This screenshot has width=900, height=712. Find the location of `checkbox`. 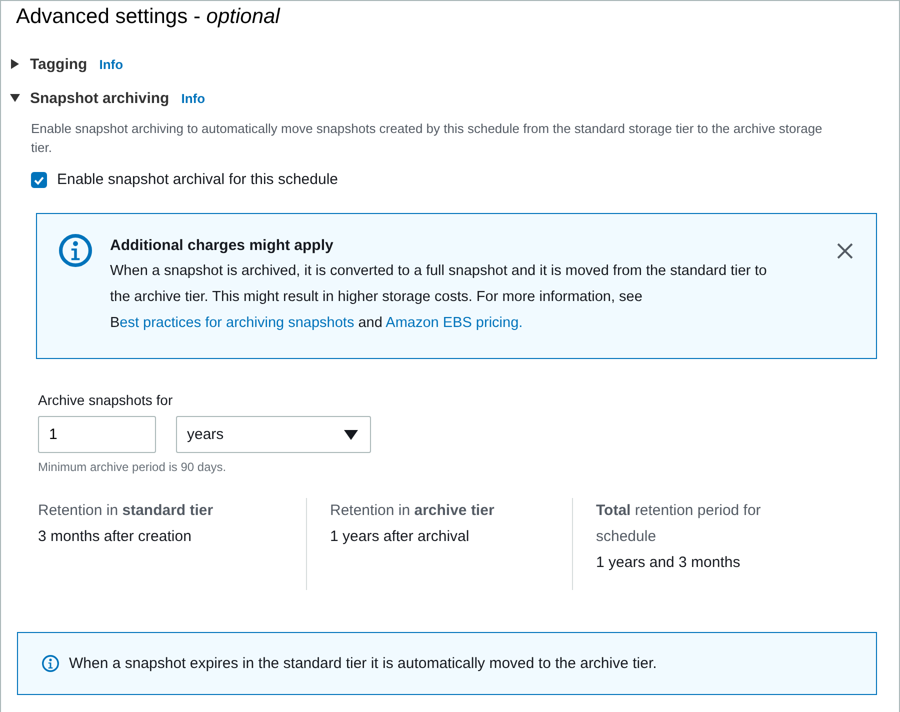

checkbox is located at coordinates (39, 180).